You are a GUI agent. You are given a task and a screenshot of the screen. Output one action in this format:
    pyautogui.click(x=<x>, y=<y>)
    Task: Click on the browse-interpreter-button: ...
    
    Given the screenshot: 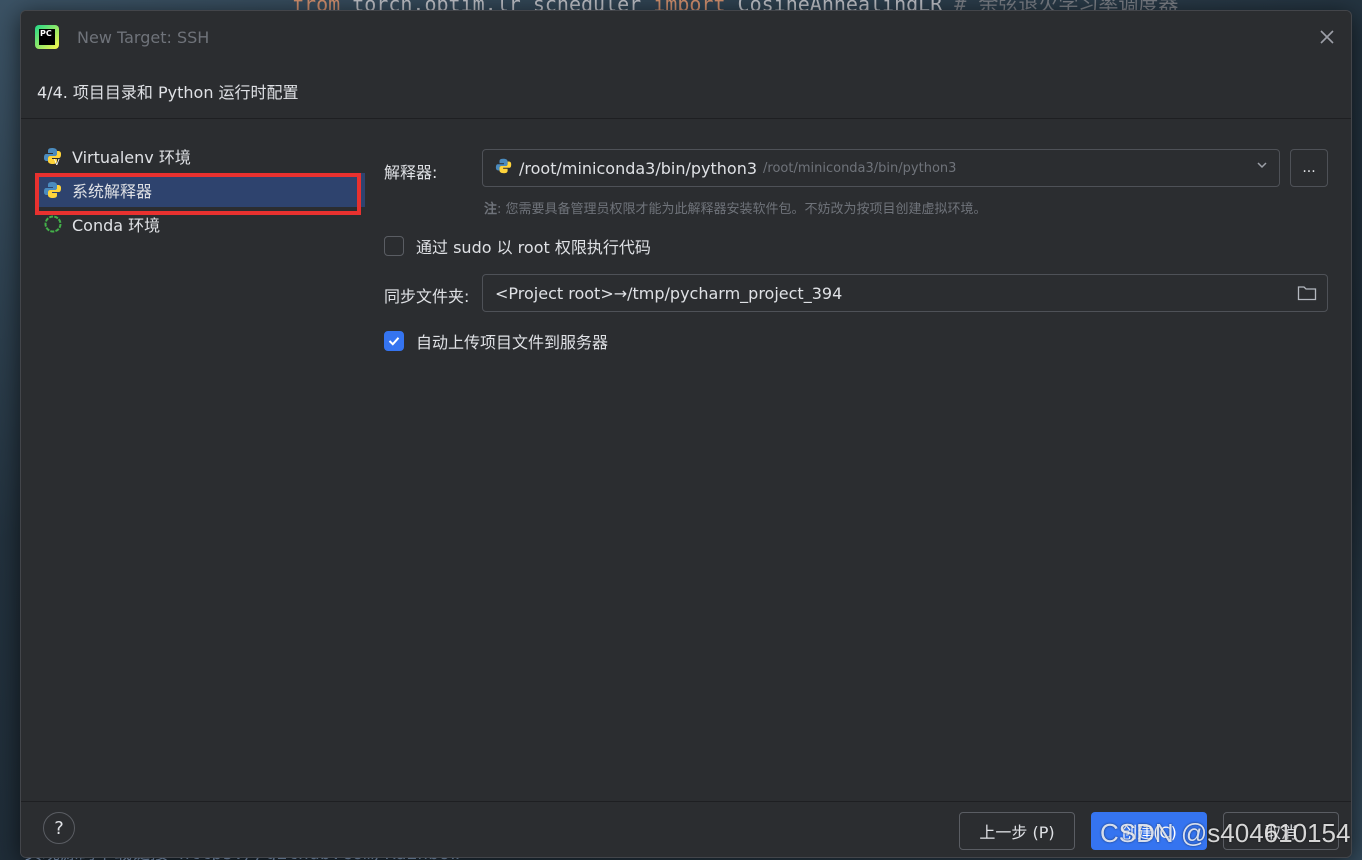 What is the action you would take?
    pyautogui.click(x=1309, y=168)
    